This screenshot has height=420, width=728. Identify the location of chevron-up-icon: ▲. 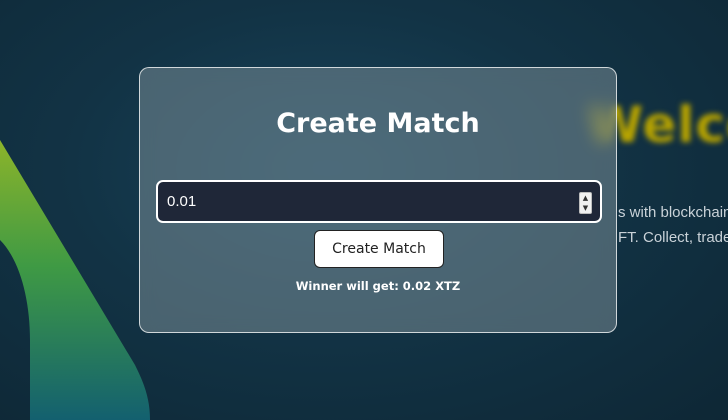
(585, 198).